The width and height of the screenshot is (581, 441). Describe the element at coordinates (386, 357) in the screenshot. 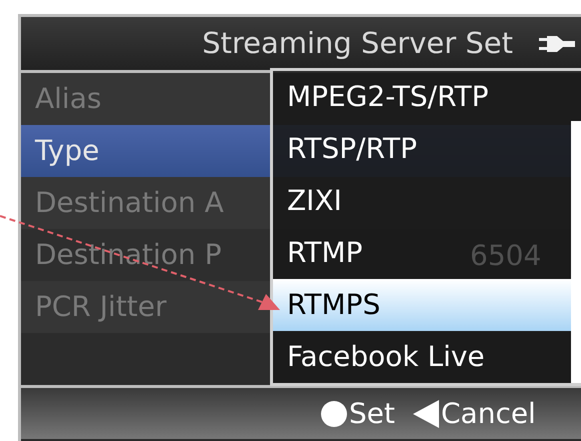

I see `dropdown-item: Facebook Live` at that location.